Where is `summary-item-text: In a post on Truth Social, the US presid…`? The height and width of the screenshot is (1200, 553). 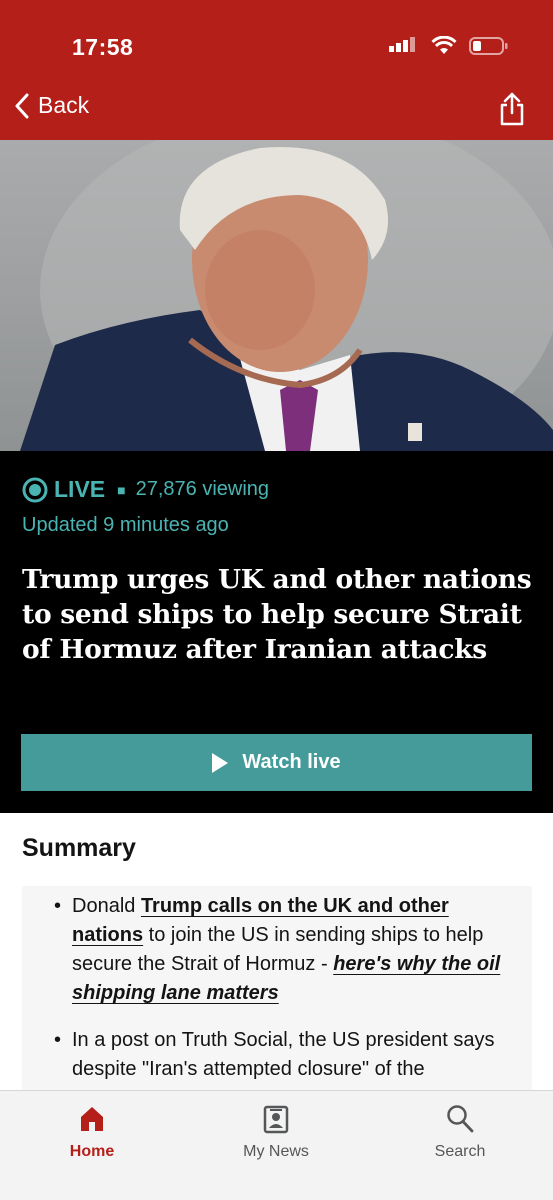
summary-item-text: In a post on Truth Social, the US presid… is located at coordinates (283, 1054).